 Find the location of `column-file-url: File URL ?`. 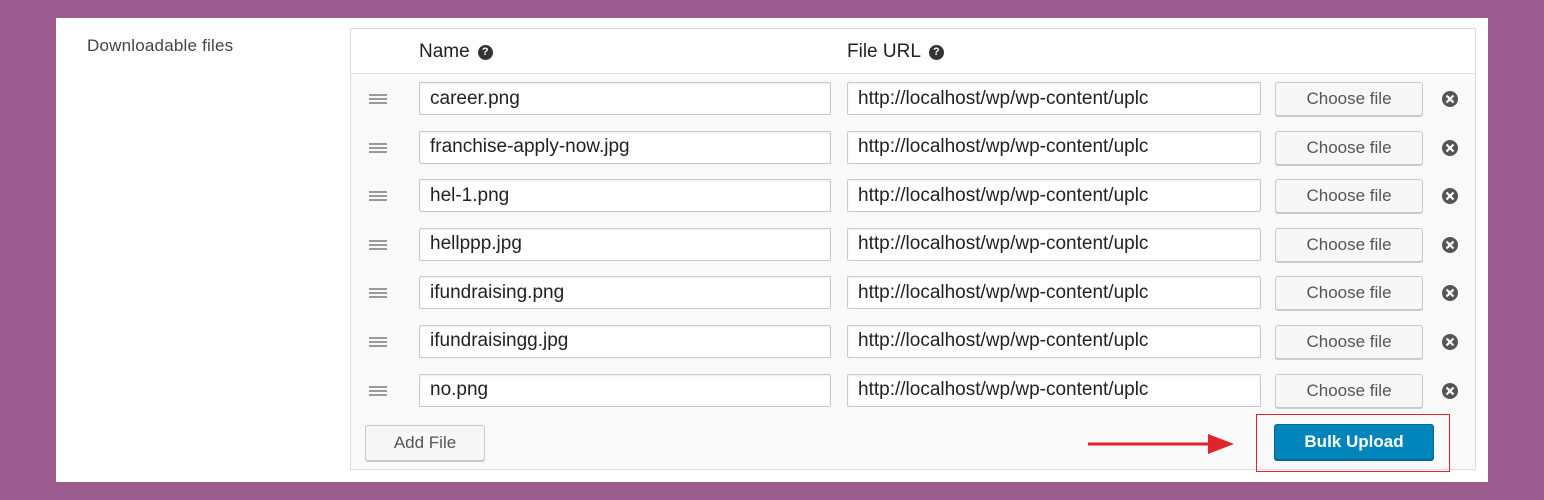

column-file-url: File URL ? is located at coordinates (895, 52).